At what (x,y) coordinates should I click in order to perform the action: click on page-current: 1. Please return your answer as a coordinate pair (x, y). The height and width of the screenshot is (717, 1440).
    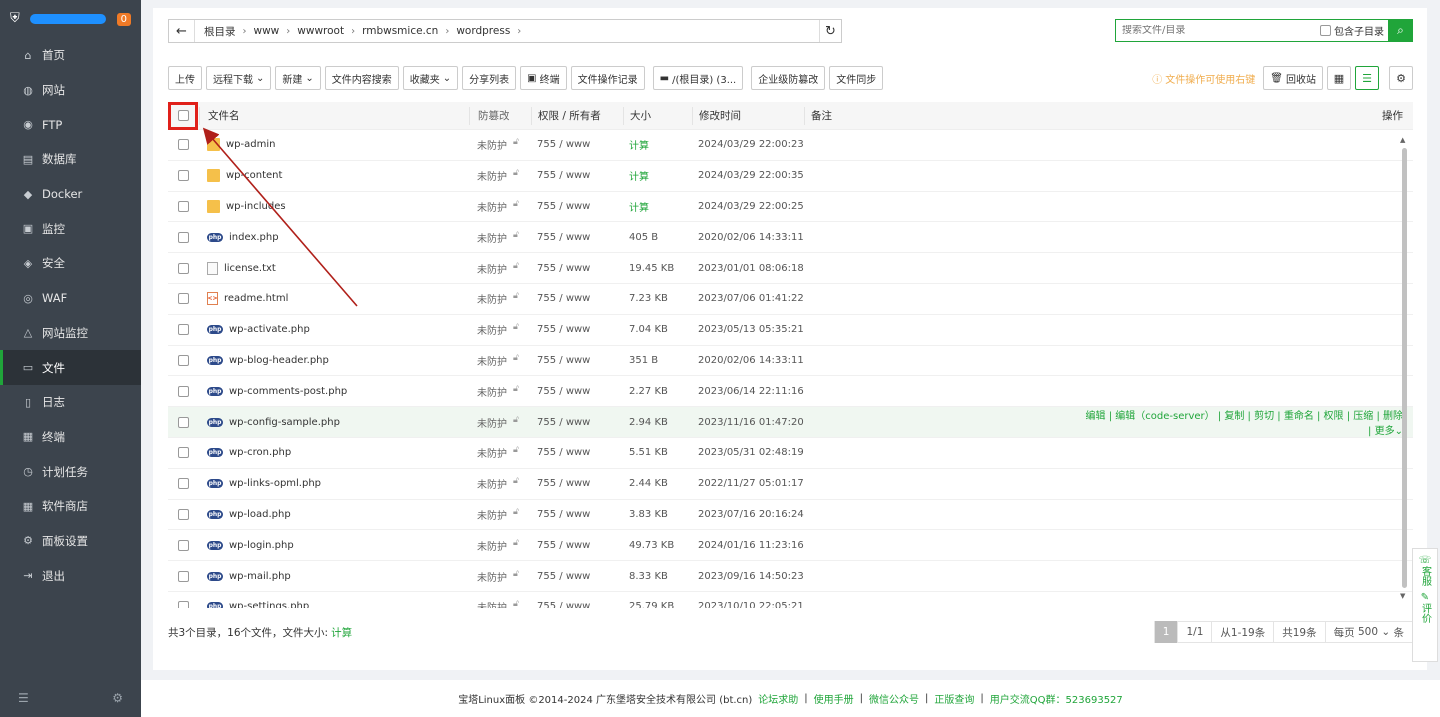
    Looking at the image, I should click on (1166, 632).